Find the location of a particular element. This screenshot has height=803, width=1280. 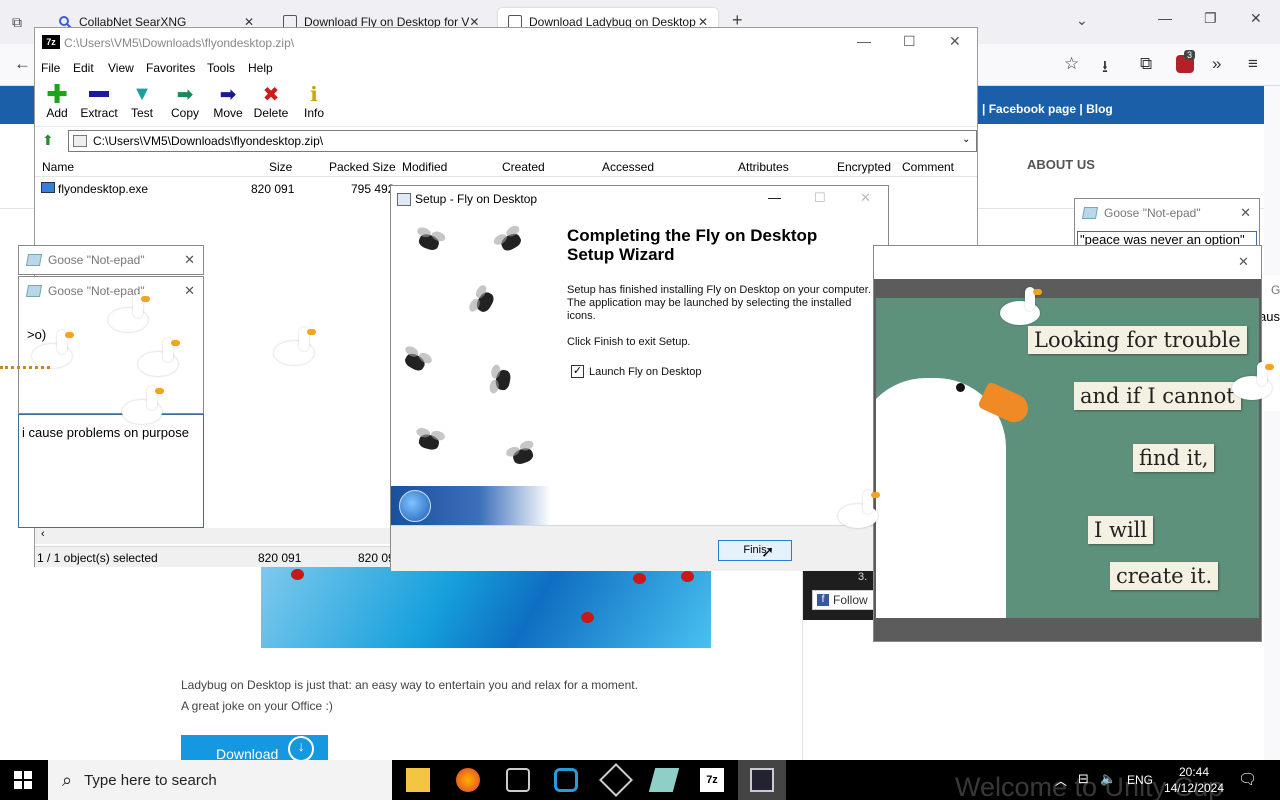

installer-taskbar-icon is located at coordinates (762, 780).